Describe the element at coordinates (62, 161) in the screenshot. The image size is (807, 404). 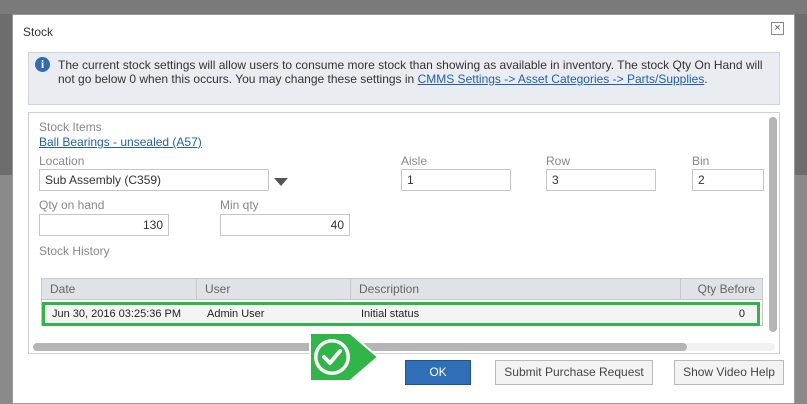
I see `location-label: Location` at that location.